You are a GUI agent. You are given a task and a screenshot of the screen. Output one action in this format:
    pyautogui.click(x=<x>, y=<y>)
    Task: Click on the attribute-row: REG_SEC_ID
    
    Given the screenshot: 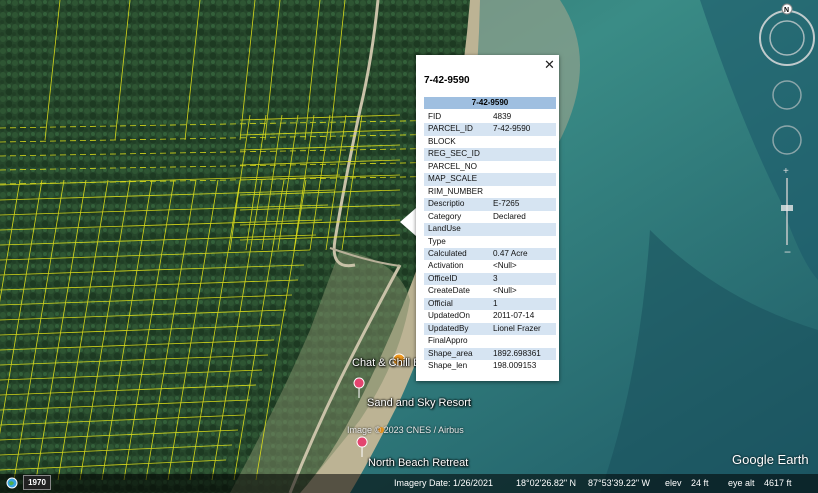 What is the action you would take?
    pyautogui.click(x=490, y=154)
    